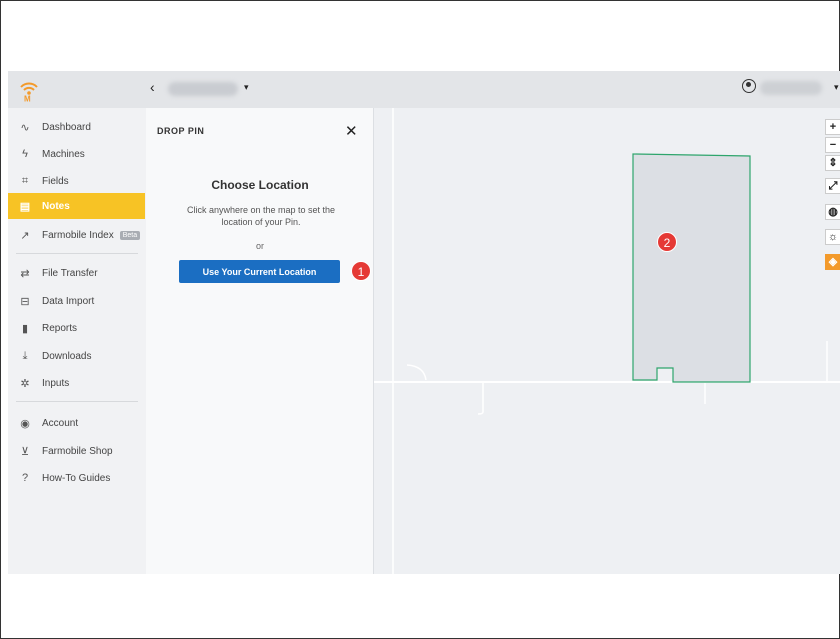  What do you see at coordinates (259, 271) in the screenshot?
I see `use-current-location-button: Use Your Current Location` at bounding box center [259, 271].